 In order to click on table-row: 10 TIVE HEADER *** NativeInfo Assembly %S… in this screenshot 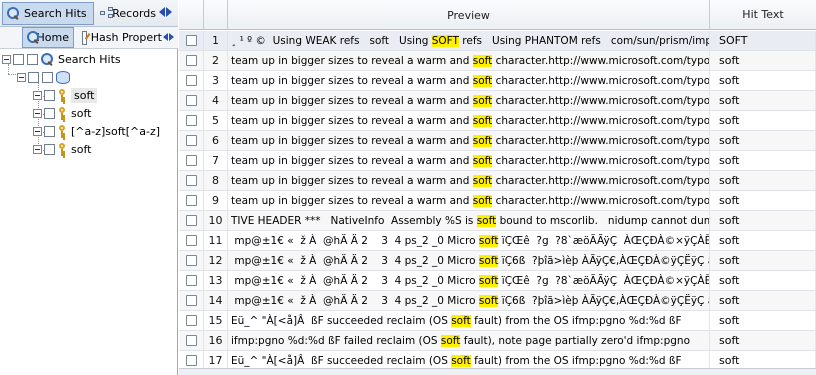, I will do `click(497, 221)`.